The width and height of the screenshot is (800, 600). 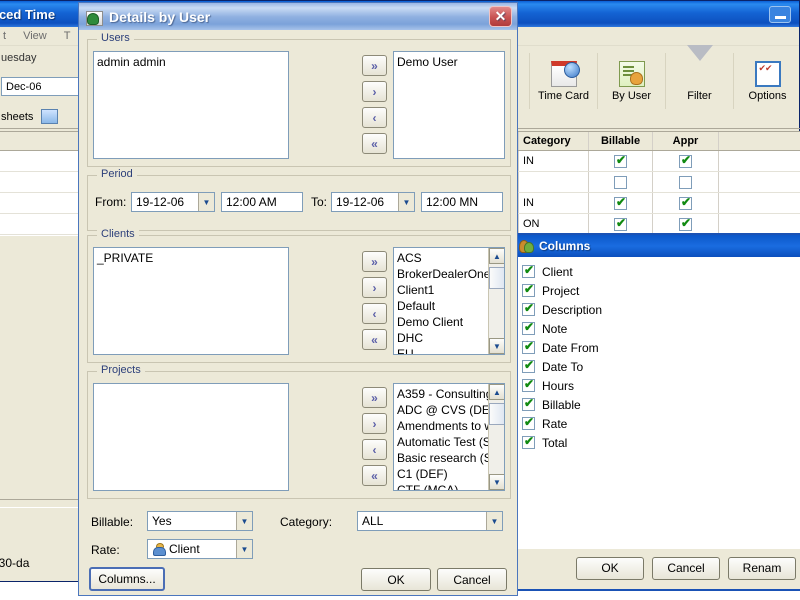 What do you see at coordinates (396, 579) in the screenshot?
I see `ok-button: OK` at bounding box center [396, 579].